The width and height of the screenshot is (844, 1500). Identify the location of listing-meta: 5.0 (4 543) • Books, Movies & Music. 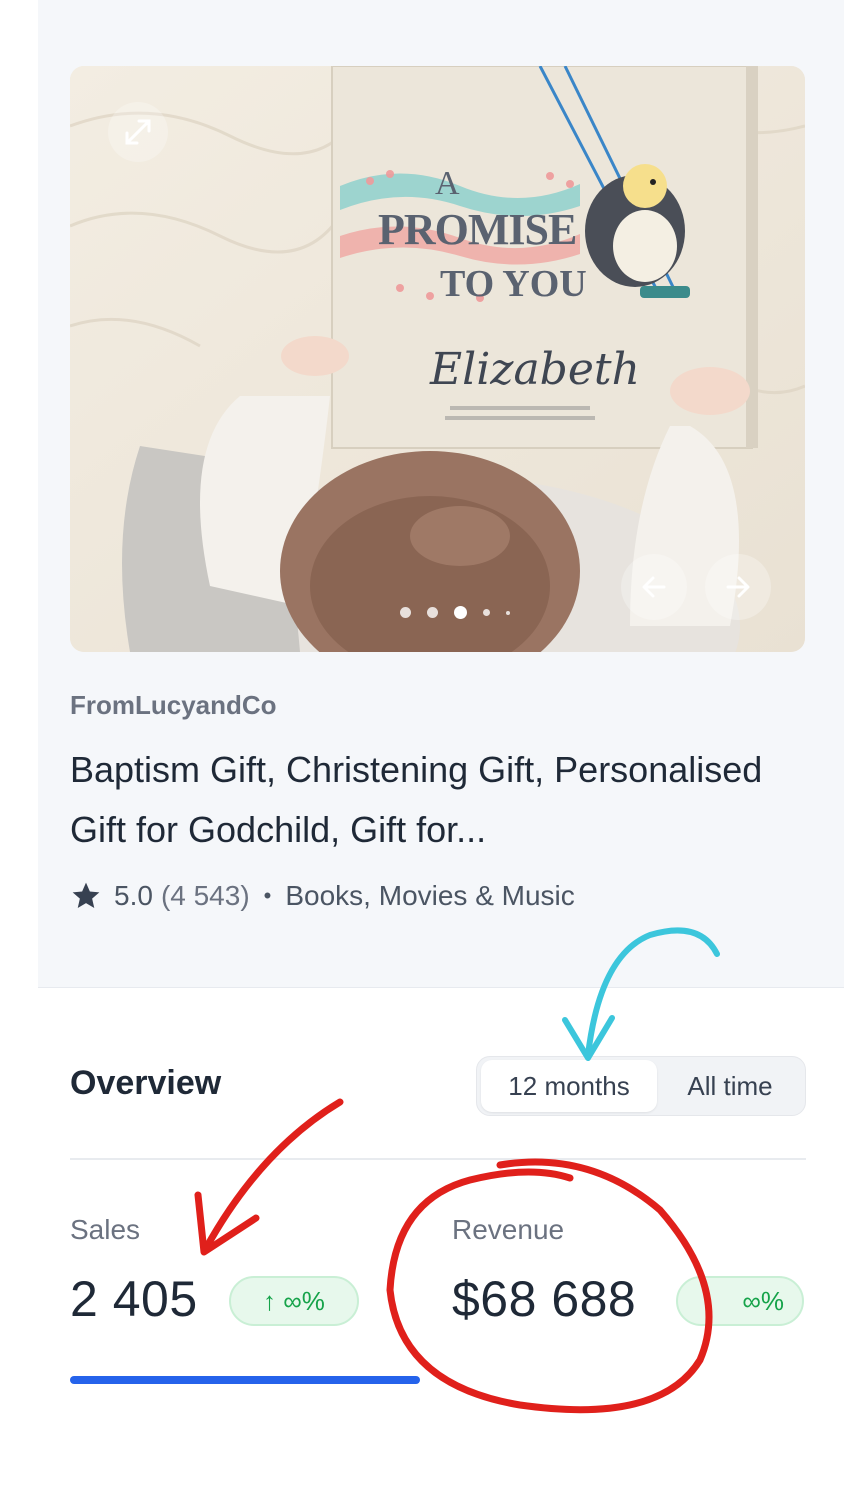
(322, 896).